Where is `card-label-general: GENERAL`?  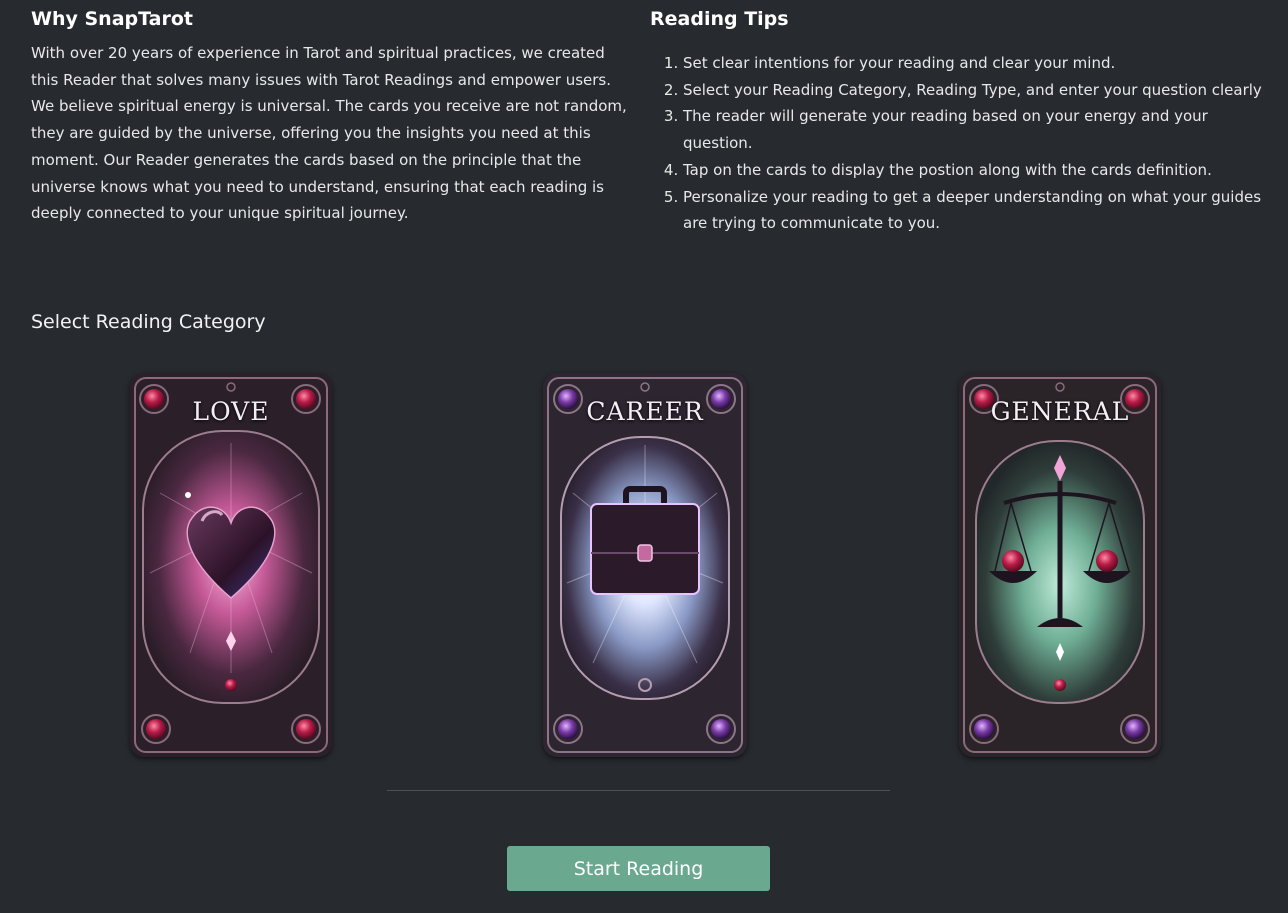 card-label-general: GENERAL is located at coordinates (1060, 411).